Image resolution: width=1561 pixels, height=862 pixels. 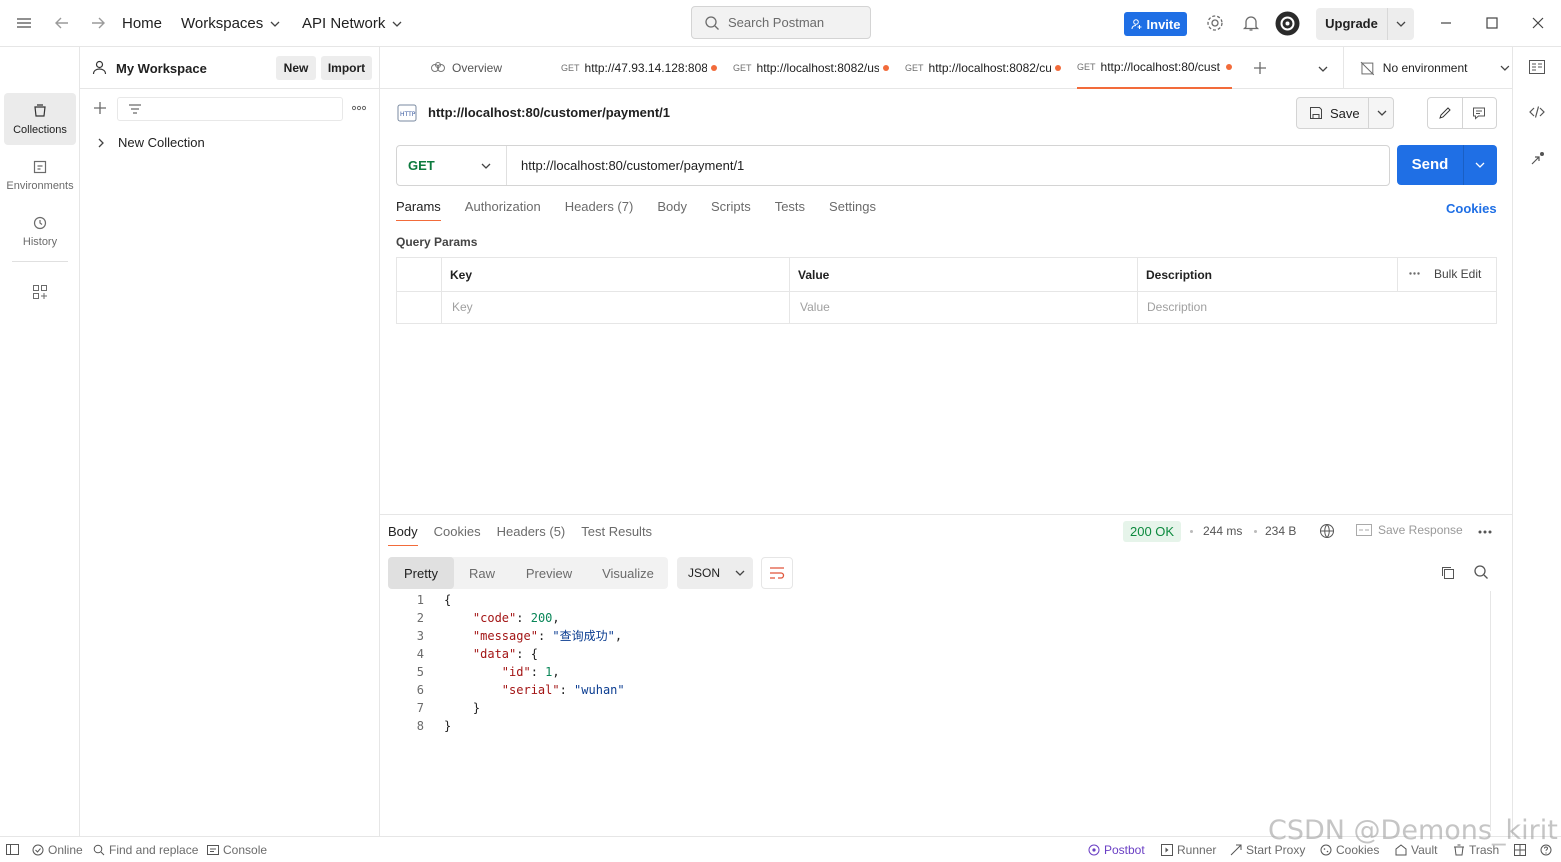 What do you see at coordinates (403, 535) in the screenshot?
I see `tab-response-body: Body` at bounding box center [403, 535].